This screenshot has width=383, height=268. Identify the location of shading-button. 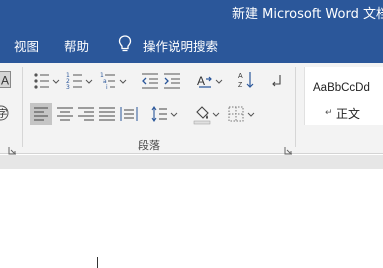
(208, 114).